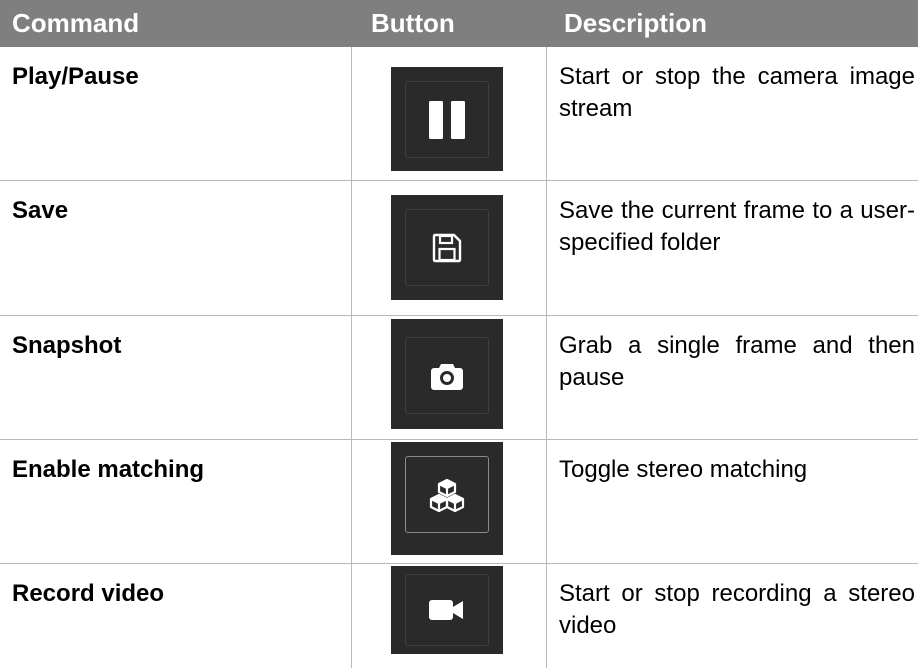 Image resolution: width=918 pixels, height=668 pixels. I want to click on command-name: Snapshot, so click(67, 345).